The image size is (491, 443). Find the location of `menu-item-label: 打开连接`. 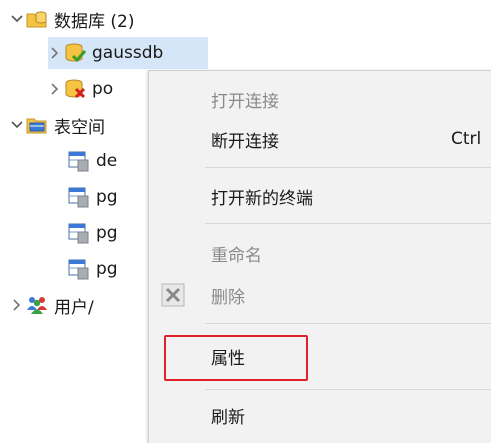

menu-item-label: 打开连接 is located at coordinates (245, 101).